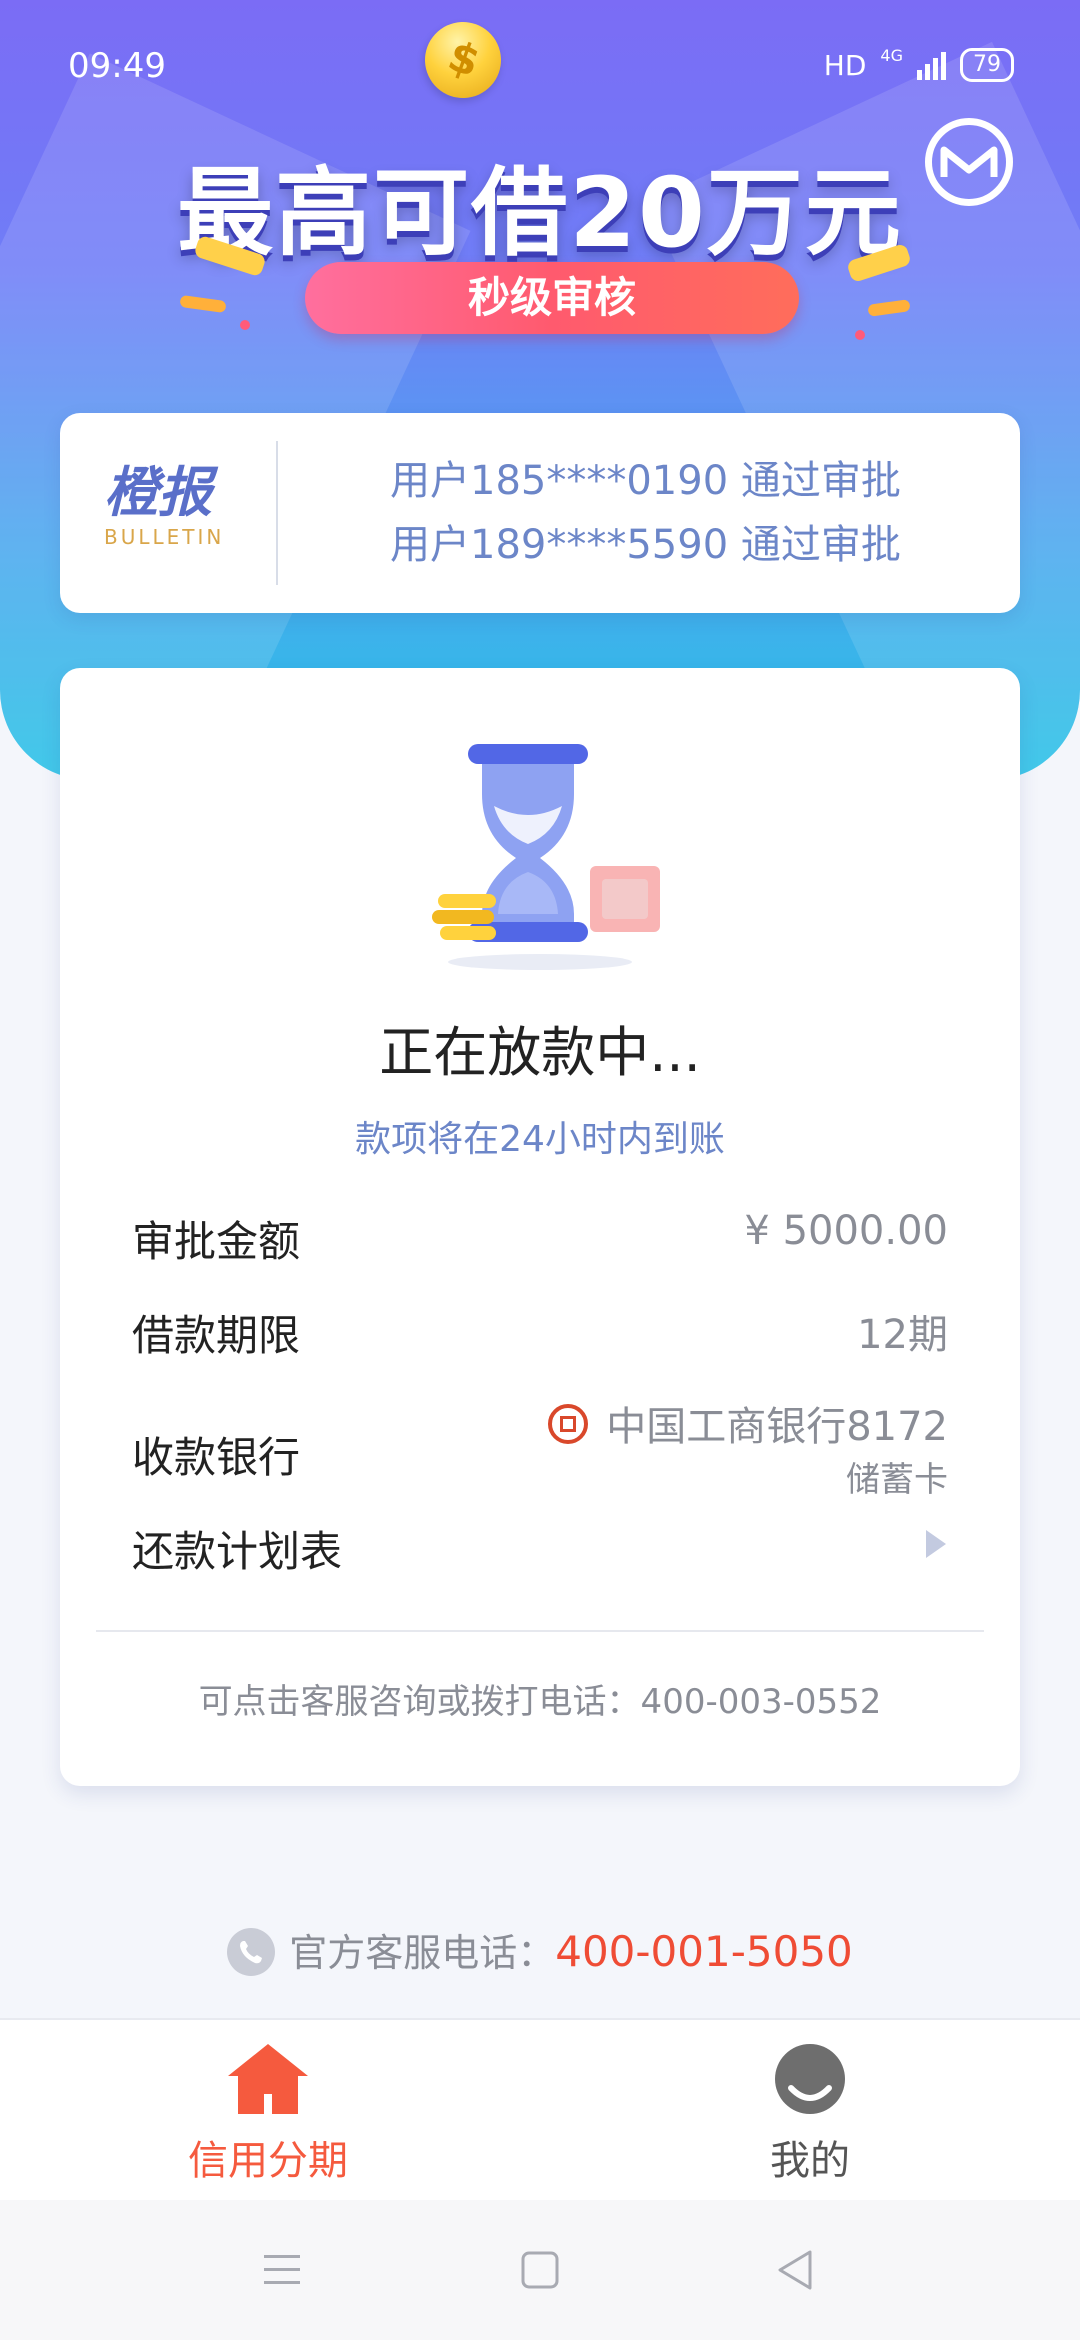 The image size is (1080, 2340). I want to click on amount-row: 审批金额 ¥ 5000.00, so click(540, 1238).